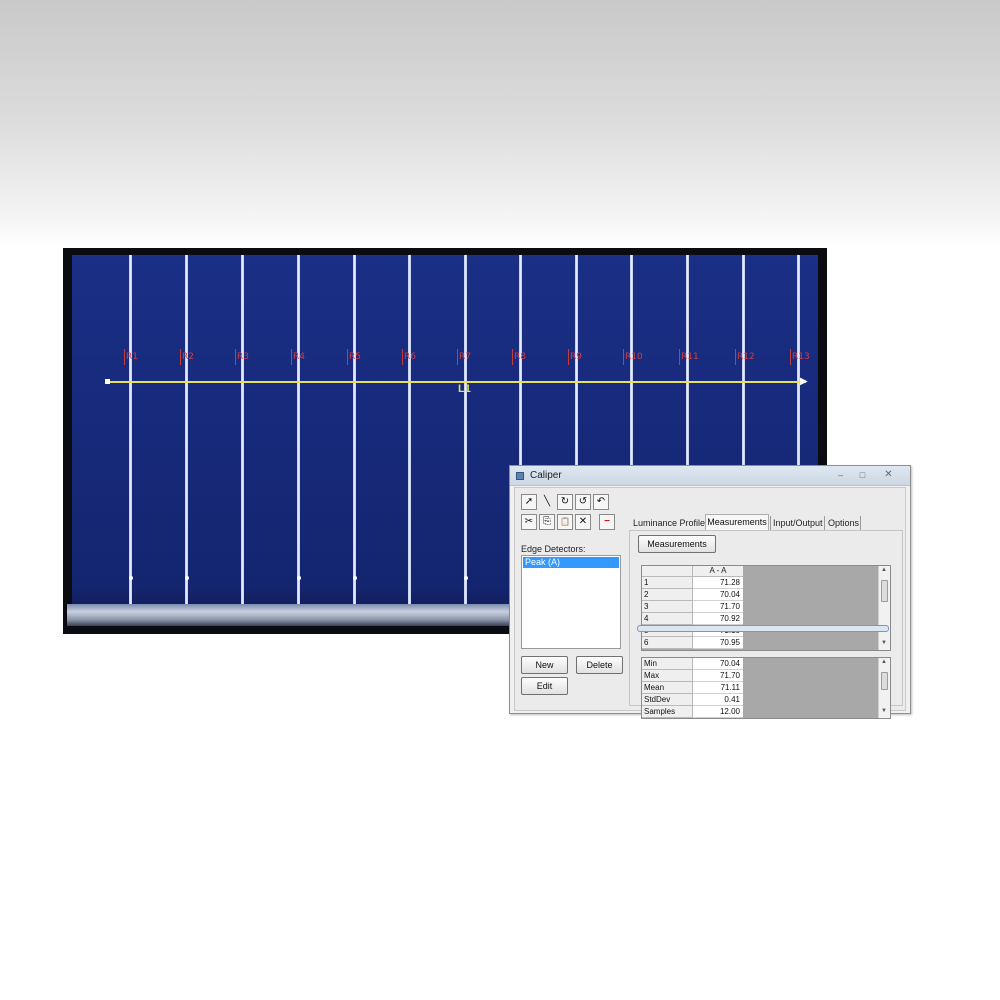  What do you see at coordinates (718, 619) in the screenshot?
I see `row-value: 70.92` at bounding box center [718, 619].